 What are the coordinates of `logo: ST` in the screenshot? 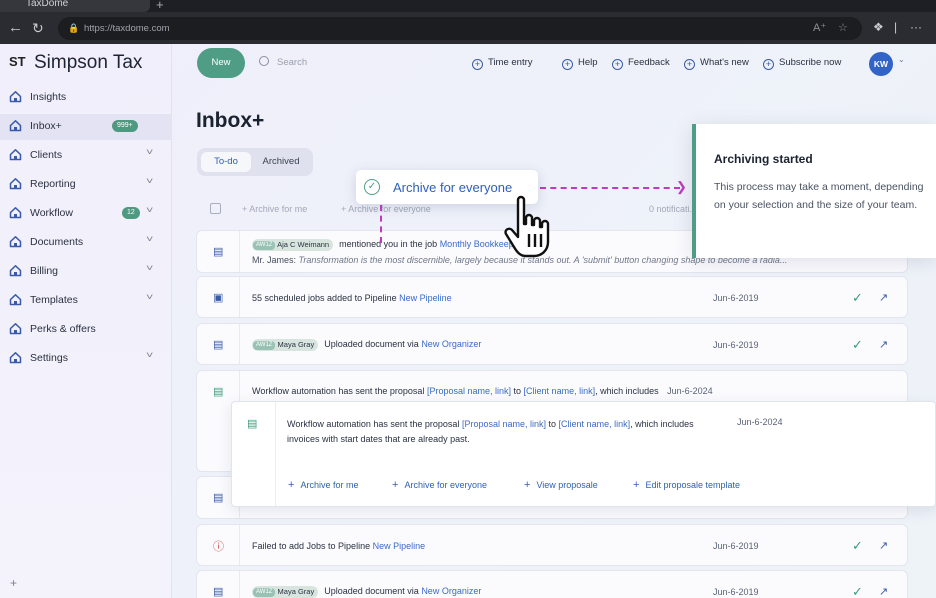 It's located at (17, 61).